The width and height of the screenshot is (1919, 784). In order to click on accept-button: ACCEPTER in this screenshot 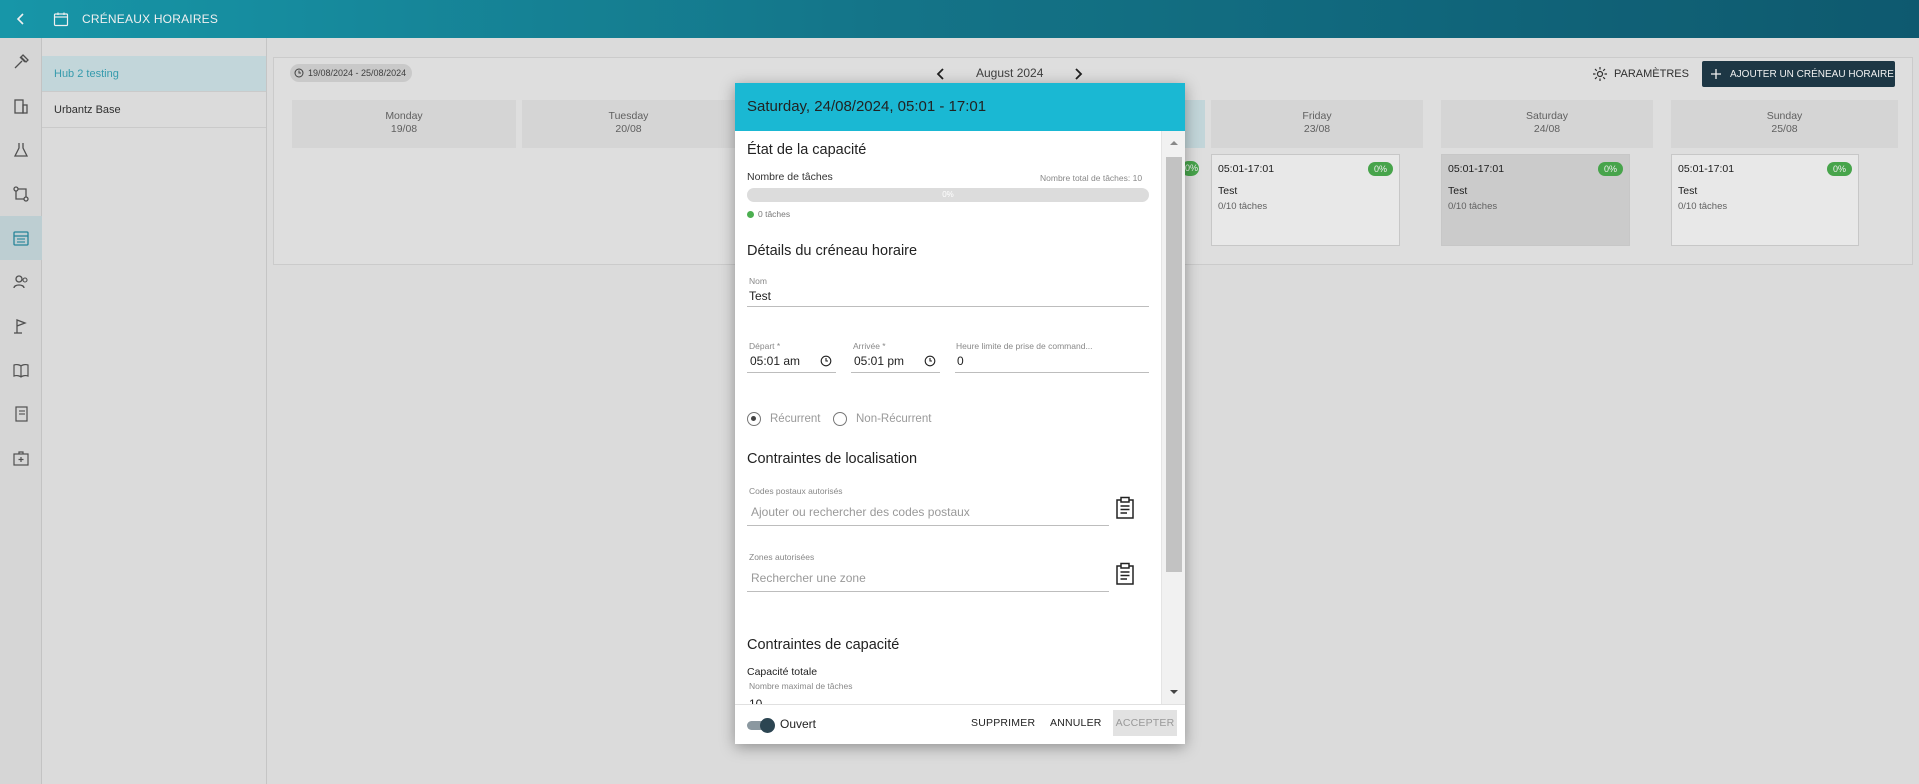, I will do `click(1145, 723)`.